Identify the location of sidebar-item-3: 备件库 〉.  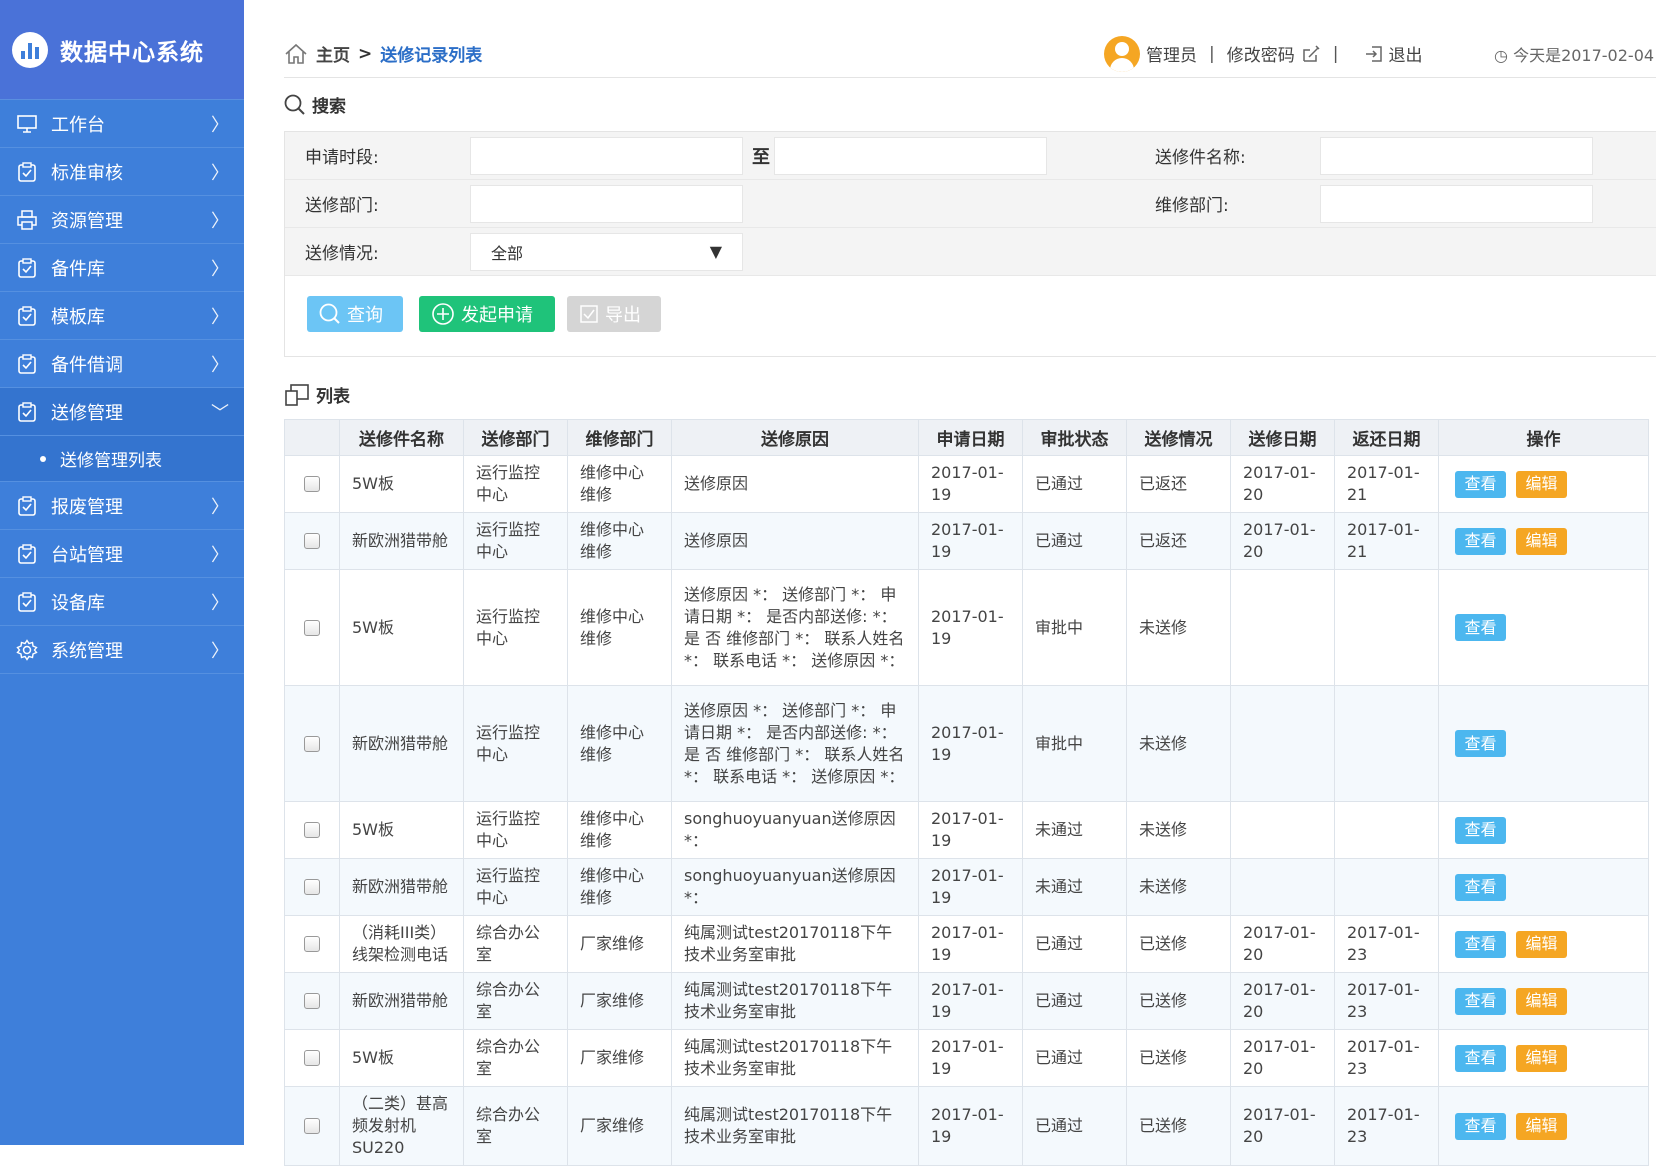
(122, 268).